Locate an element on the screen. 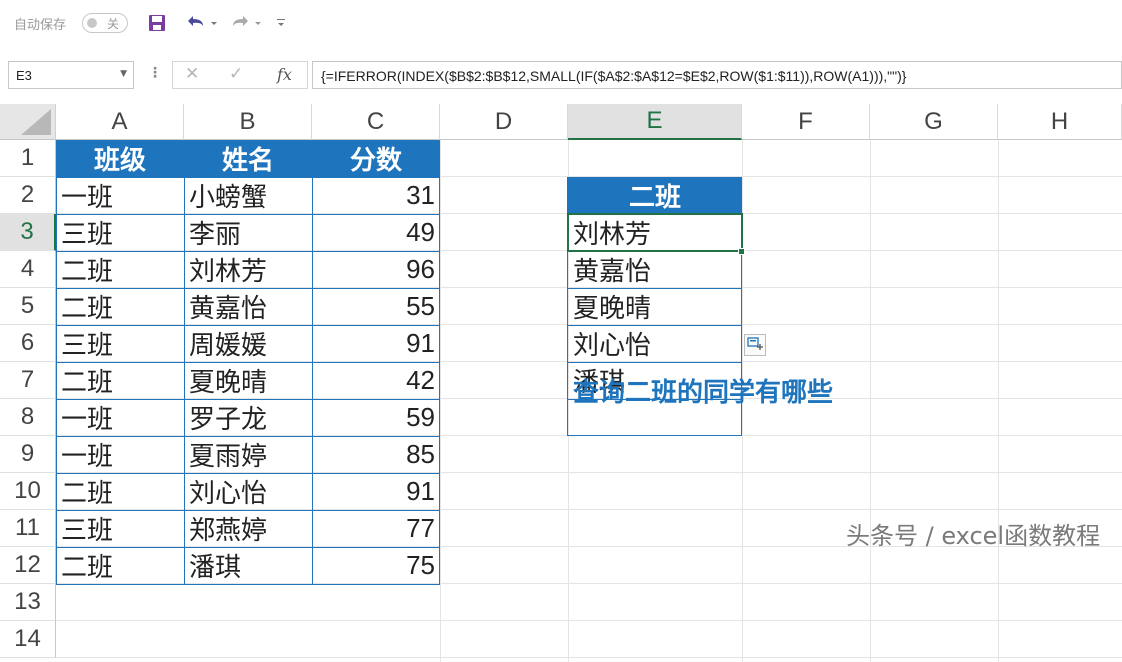  table-header-cell: 分数 is located at coordinates (376, 158).